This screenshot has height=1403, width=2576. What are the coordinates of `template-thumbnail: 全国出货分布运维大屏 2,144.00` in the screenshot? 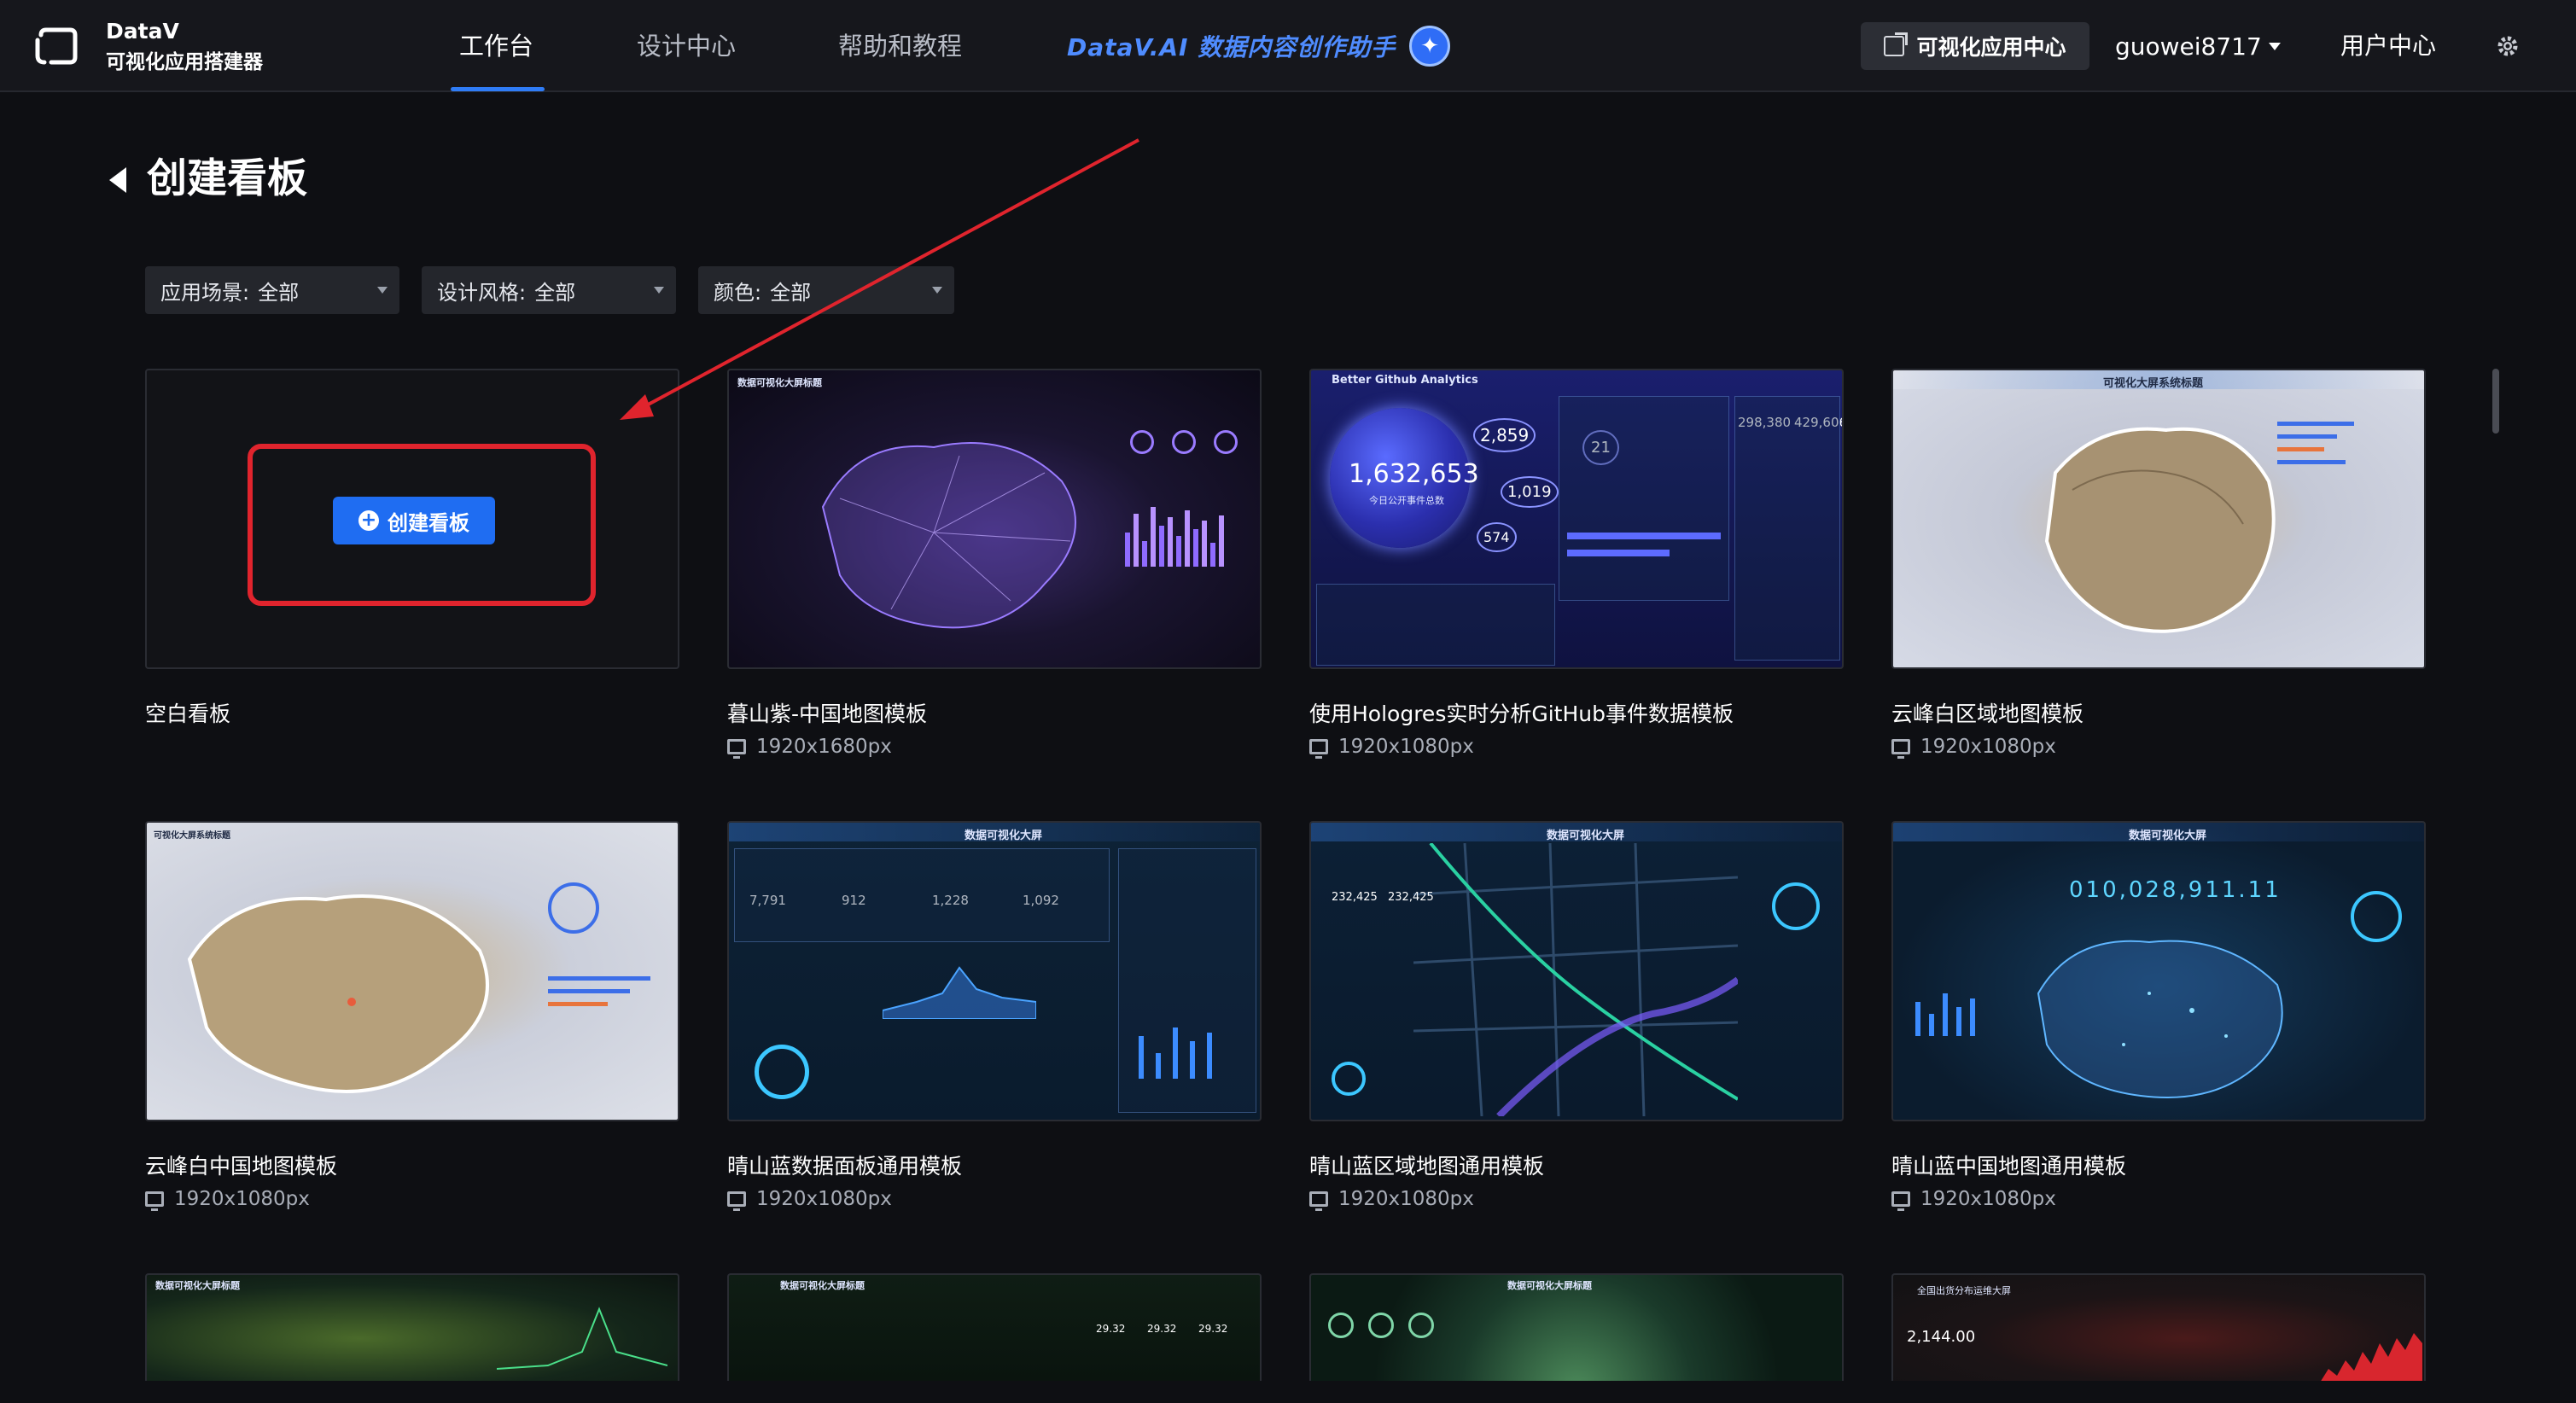 It's located at (2158, 1327).